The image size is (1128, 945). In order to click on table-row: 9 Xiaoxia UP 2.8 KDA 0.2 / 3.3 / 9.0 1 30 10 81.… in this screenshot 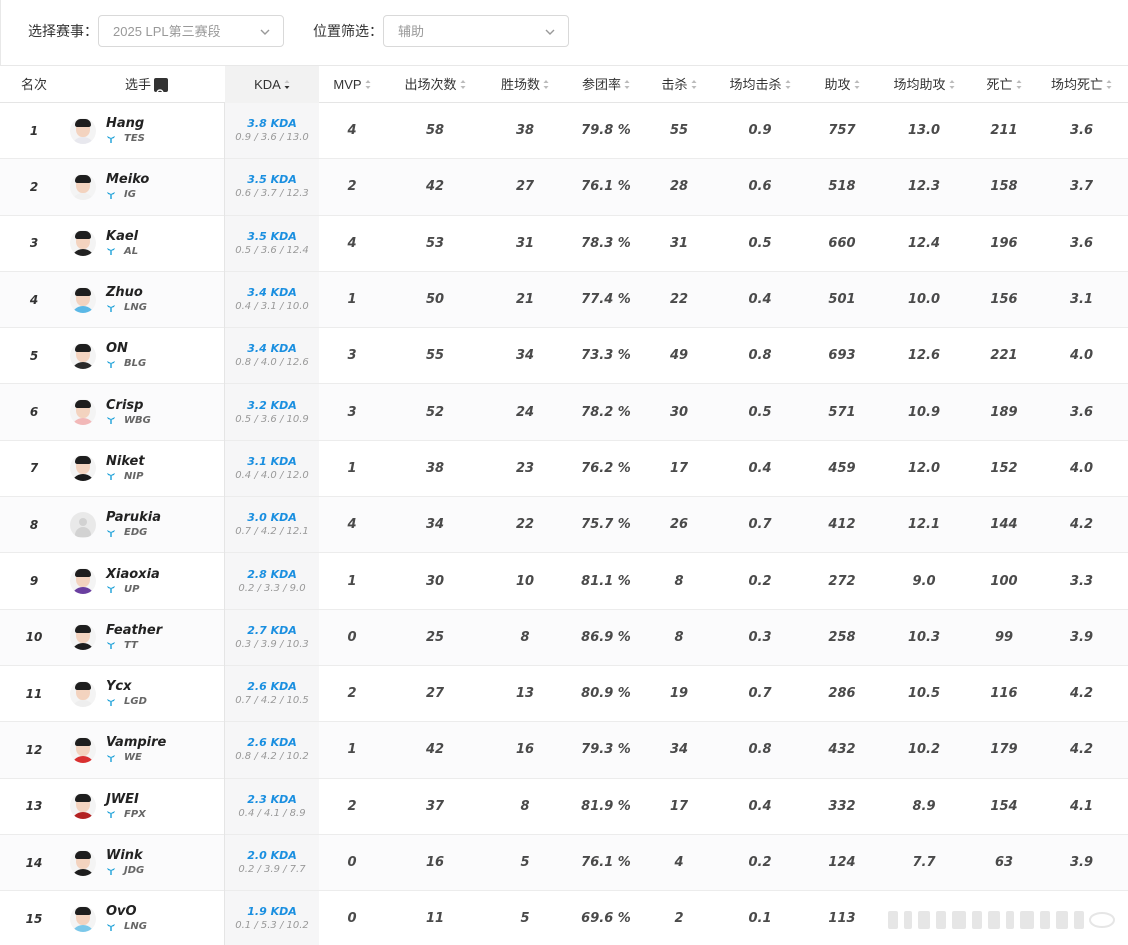, I will do `click(564, 581)`.